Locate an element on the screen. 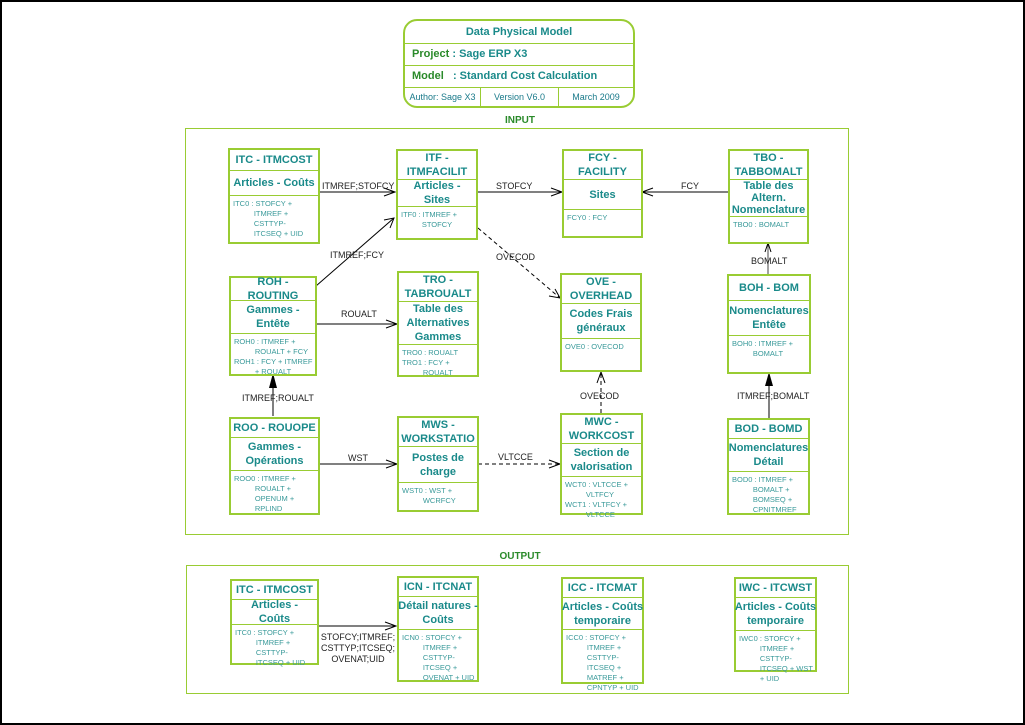 This screenshot has width=1025, height=725. link-itf-ove is located at coordinates (519, 263).